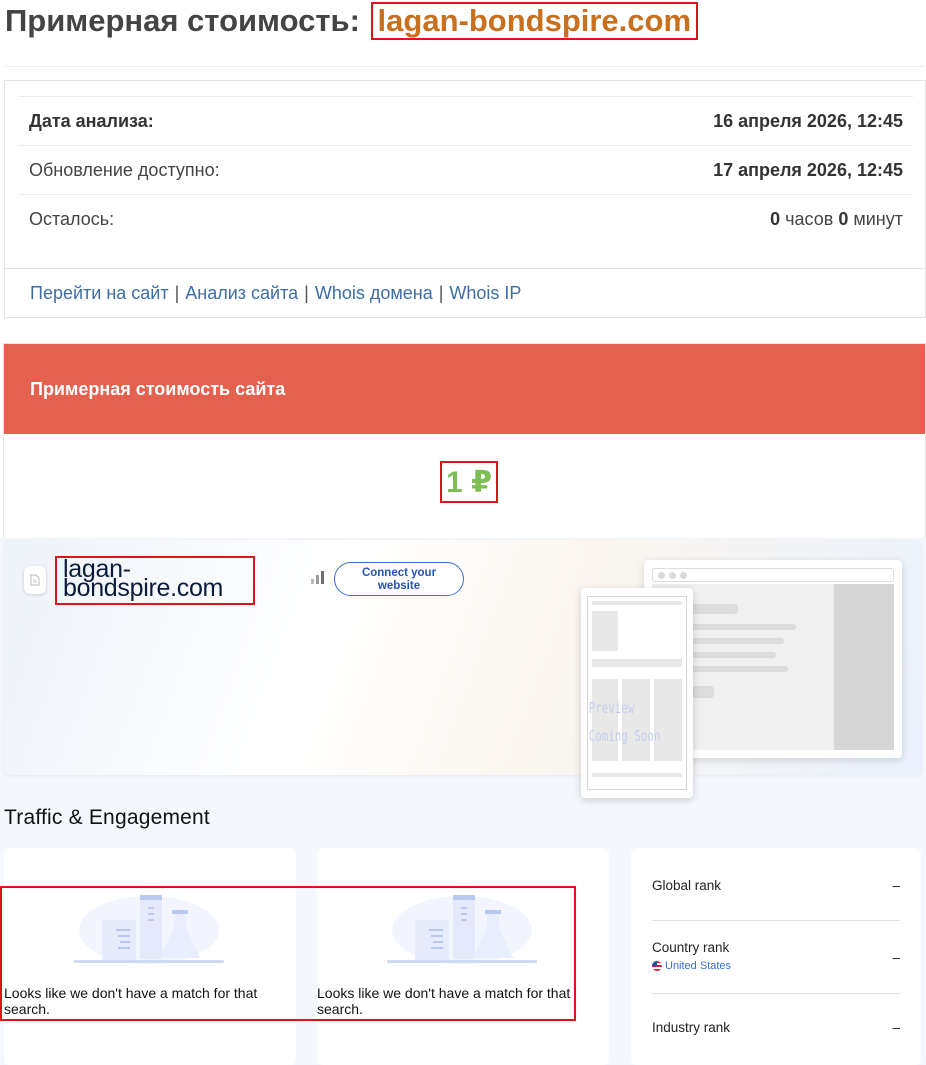 Image resolution: width=926 pixels, height=1065 pixels. What do you see at coordinates (773, 575) in the screenshot?
I see `browser-address-bar` at bounding box center [773, 575].